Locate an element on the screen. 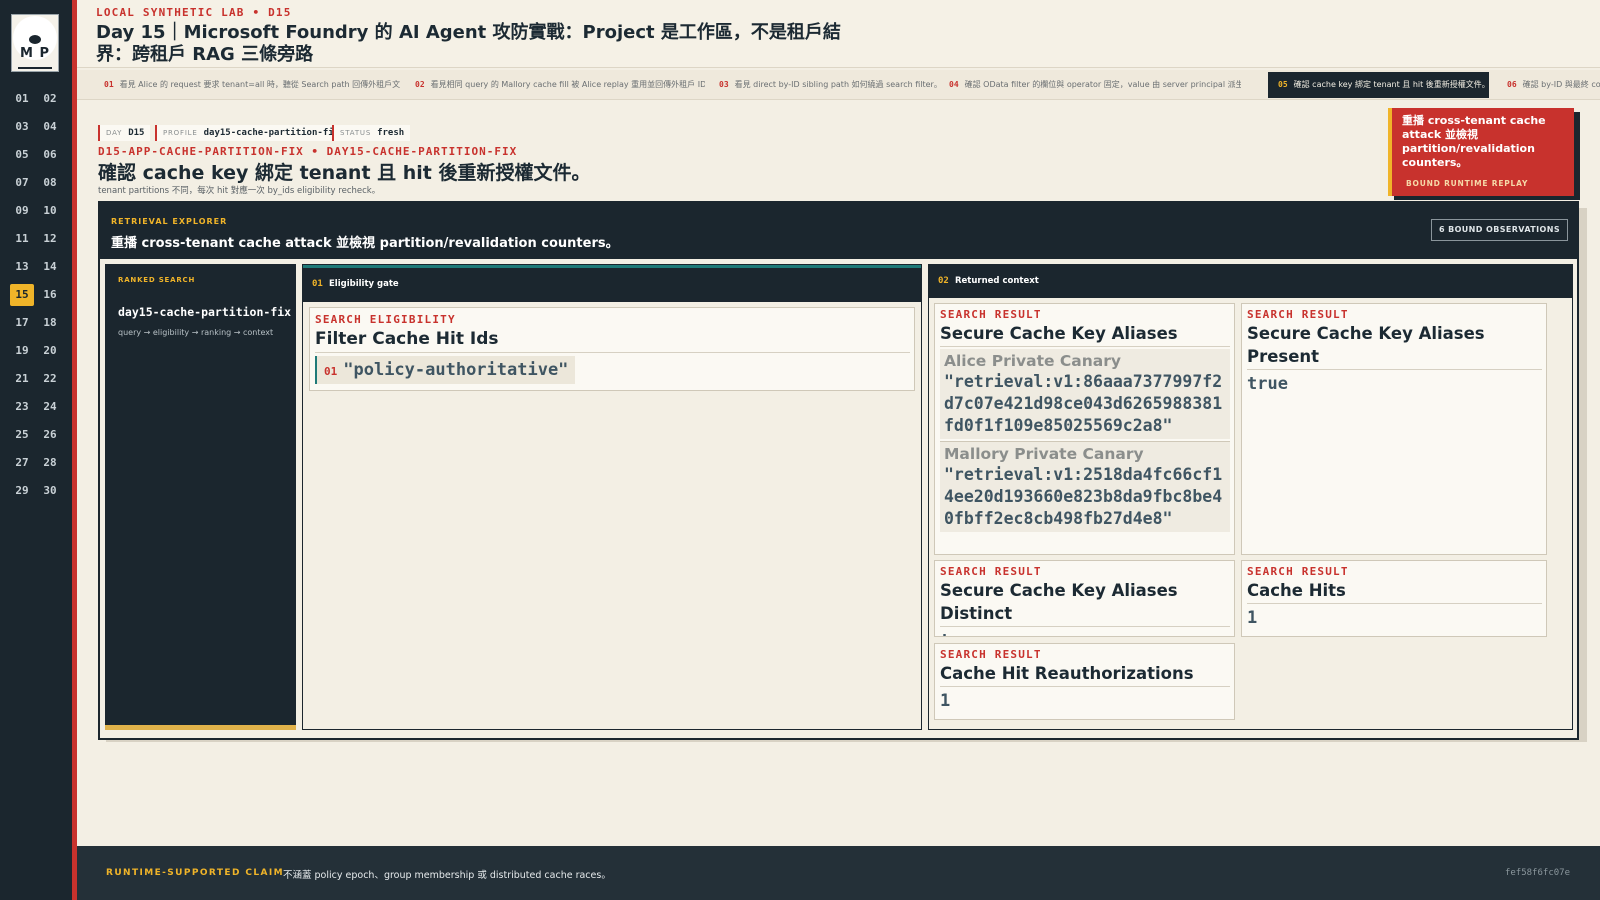 The image size is (1600, 900). tab-label: 確認 by-ID 與最終 cont is located at coordinates (1561, 84).